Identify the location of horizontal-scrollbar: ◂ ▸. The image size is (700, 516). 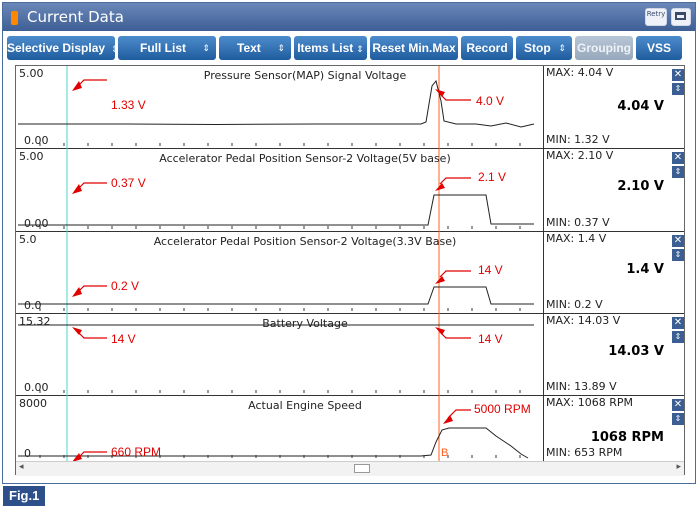
(350, 468).